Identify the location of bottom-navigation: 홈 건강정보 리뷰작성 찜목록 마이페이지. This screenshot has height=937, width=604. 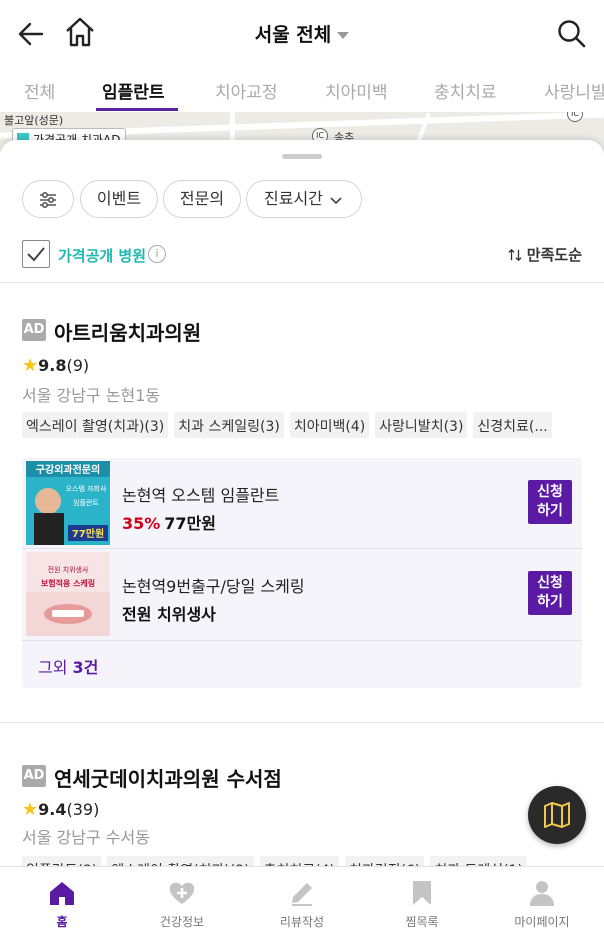
(302, 901).